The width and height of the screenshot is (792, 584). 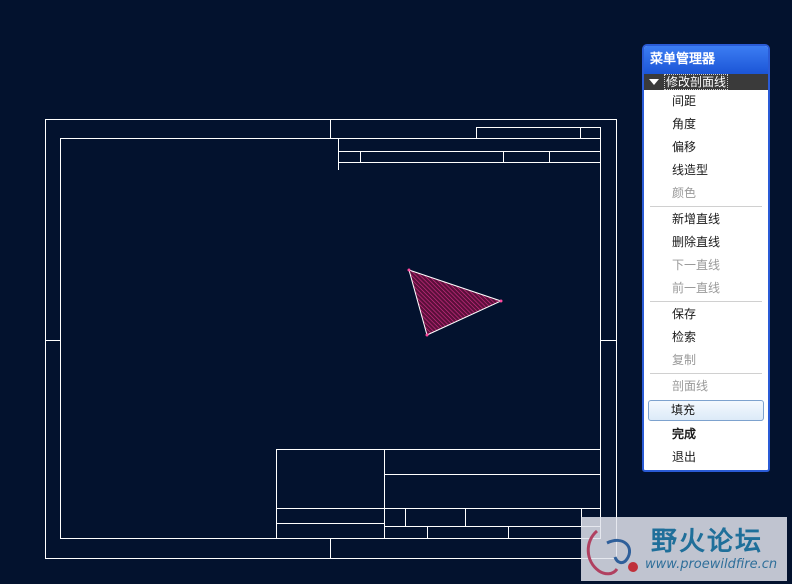 What do you see at coordinates (696, 82) in the screenshot?
I see `menu-section-label: 修改剖面线` at bounding box center [696, 82].